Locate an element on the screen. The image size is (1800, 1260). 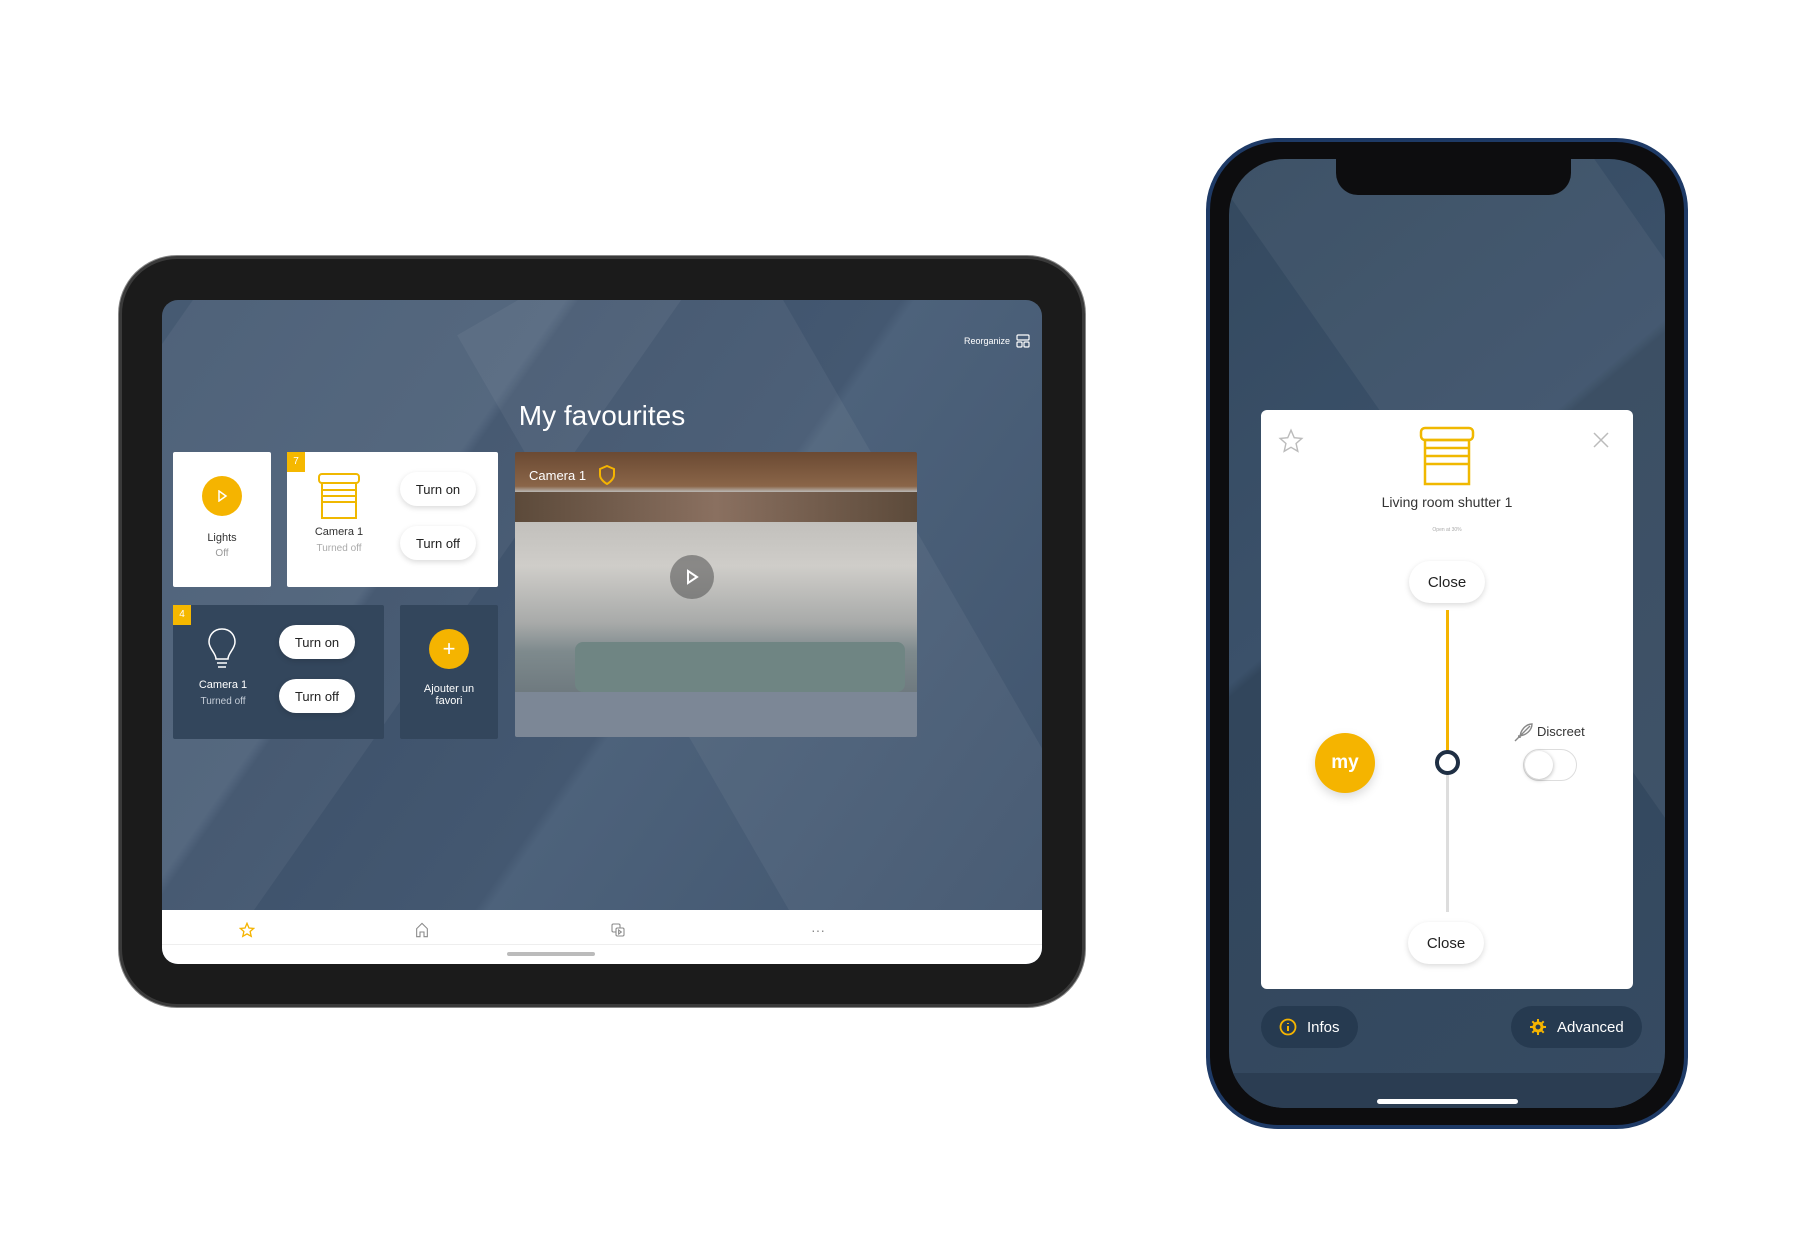
notch is located at coordinates (1453, 177).